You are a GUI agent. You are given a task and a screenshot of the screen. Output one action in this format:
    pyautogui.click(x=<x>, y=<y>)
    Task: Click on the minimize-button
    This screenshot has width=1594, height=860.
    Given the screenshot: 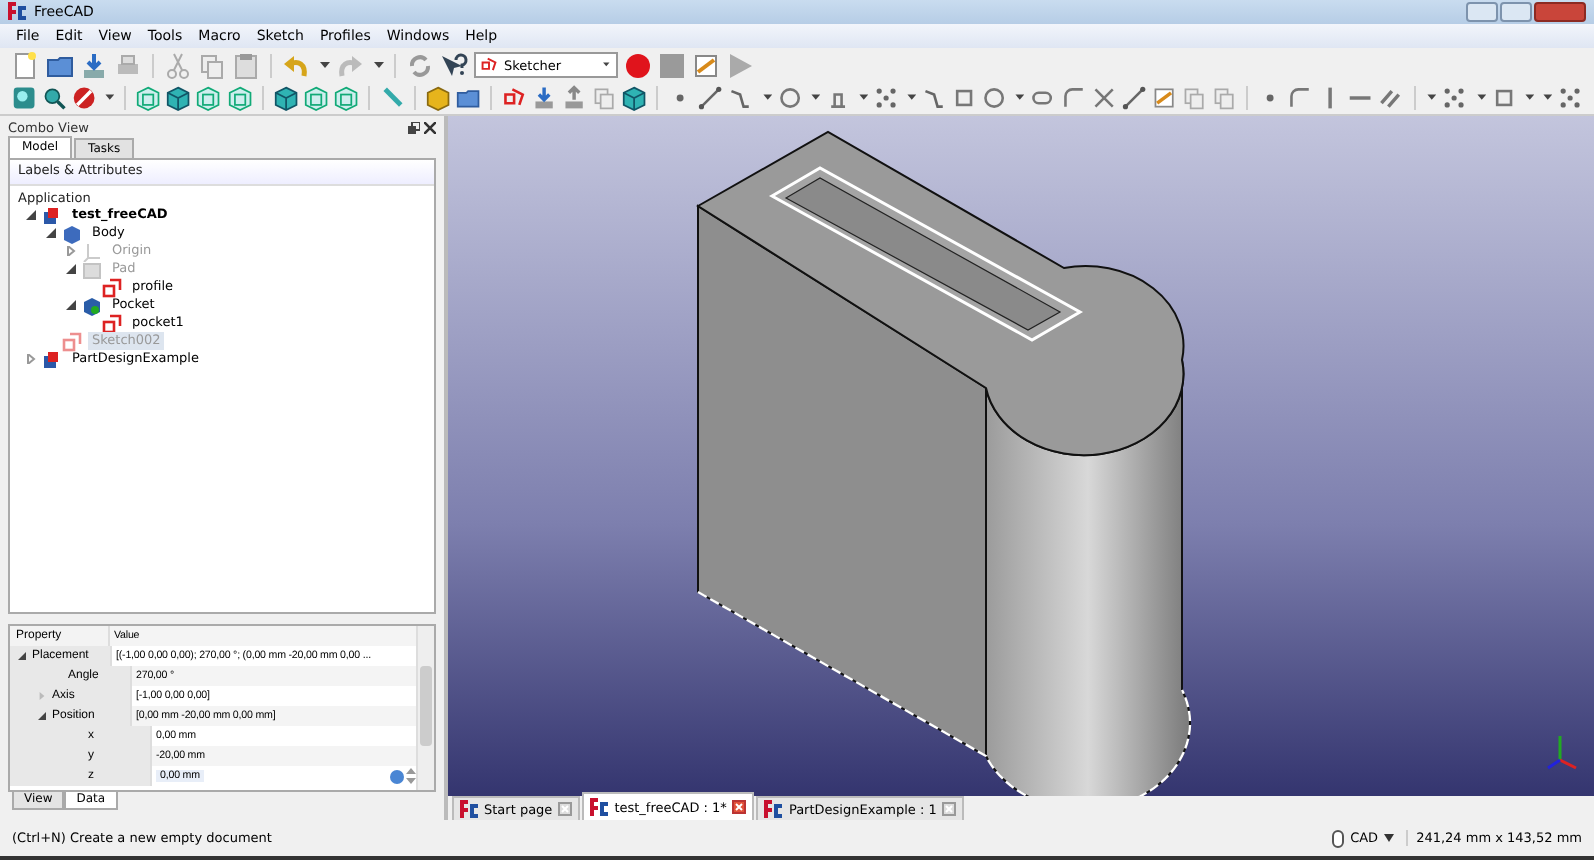 What is the action you would take?
    pyautogui.click(x=1482, y=11)
    